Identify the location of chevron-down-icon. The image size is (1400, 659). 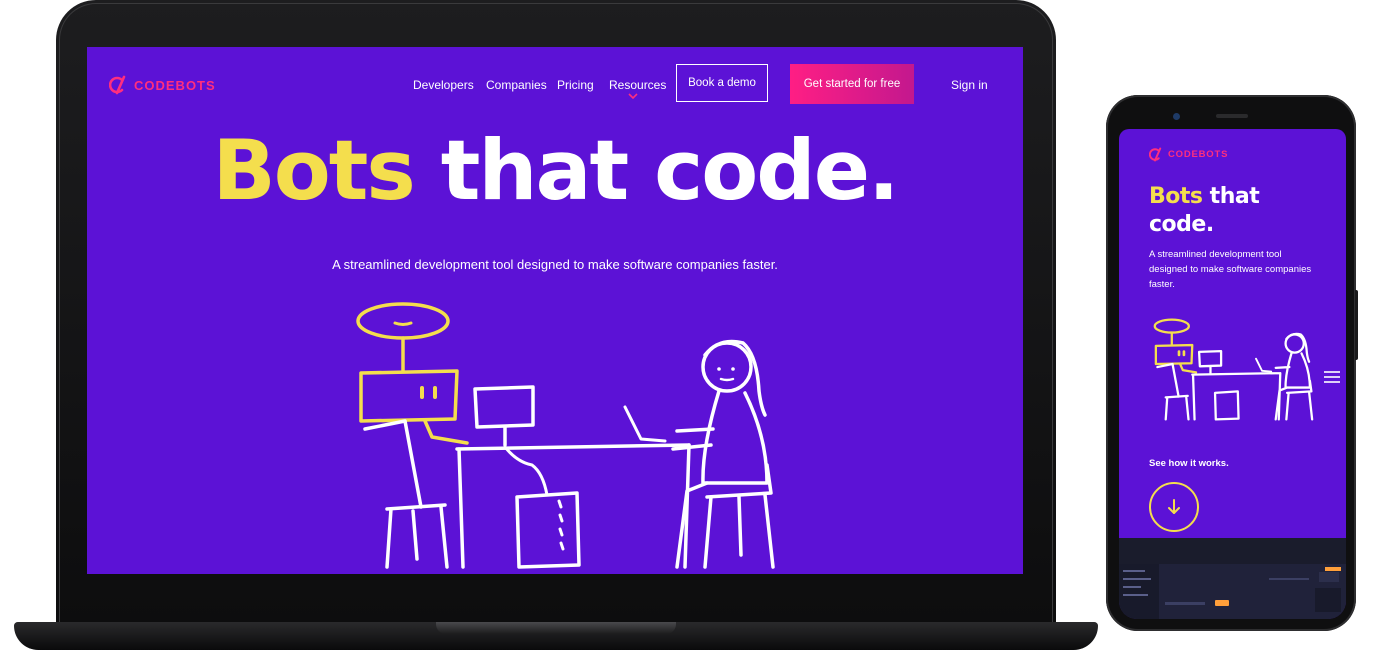
(633, 96).